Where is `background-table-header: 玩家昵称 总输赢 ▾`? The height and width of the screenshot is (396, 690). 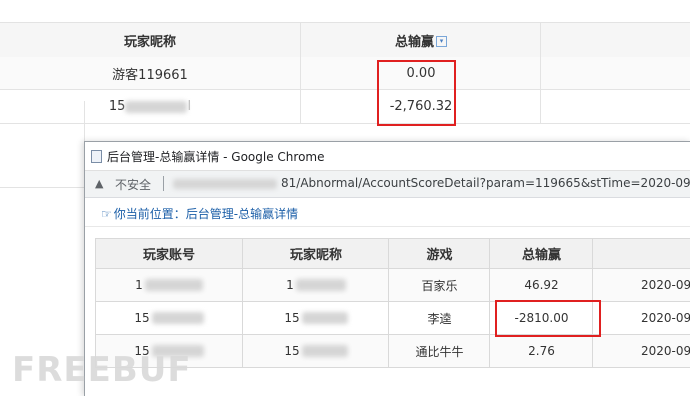 background-table-header: 玩家昵称 总输赢 ▾ is located at coordinates (345, 40).